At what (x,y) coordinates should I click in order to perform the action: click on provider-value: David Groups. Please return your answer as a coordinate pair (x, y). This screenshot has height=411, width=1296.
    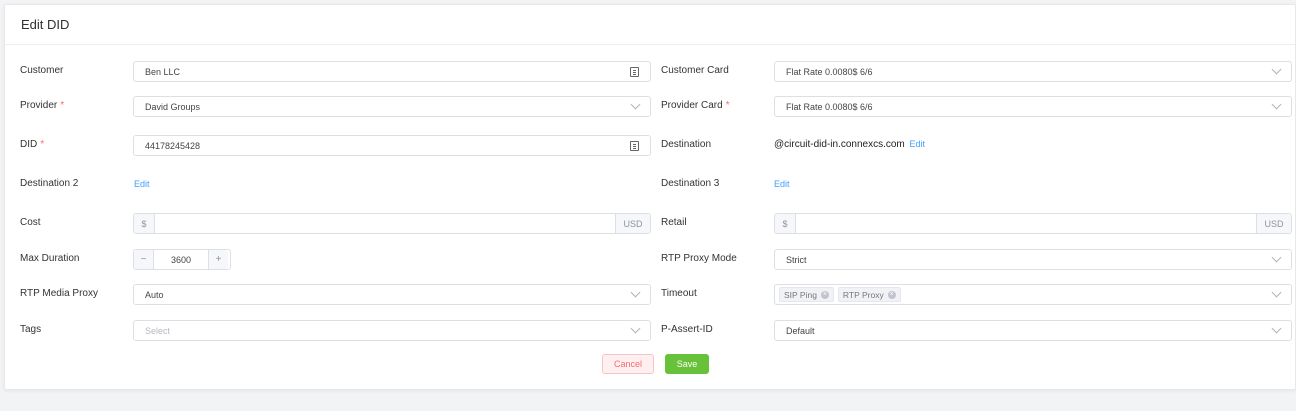
    Looking at the image, I should click on (173, 106).